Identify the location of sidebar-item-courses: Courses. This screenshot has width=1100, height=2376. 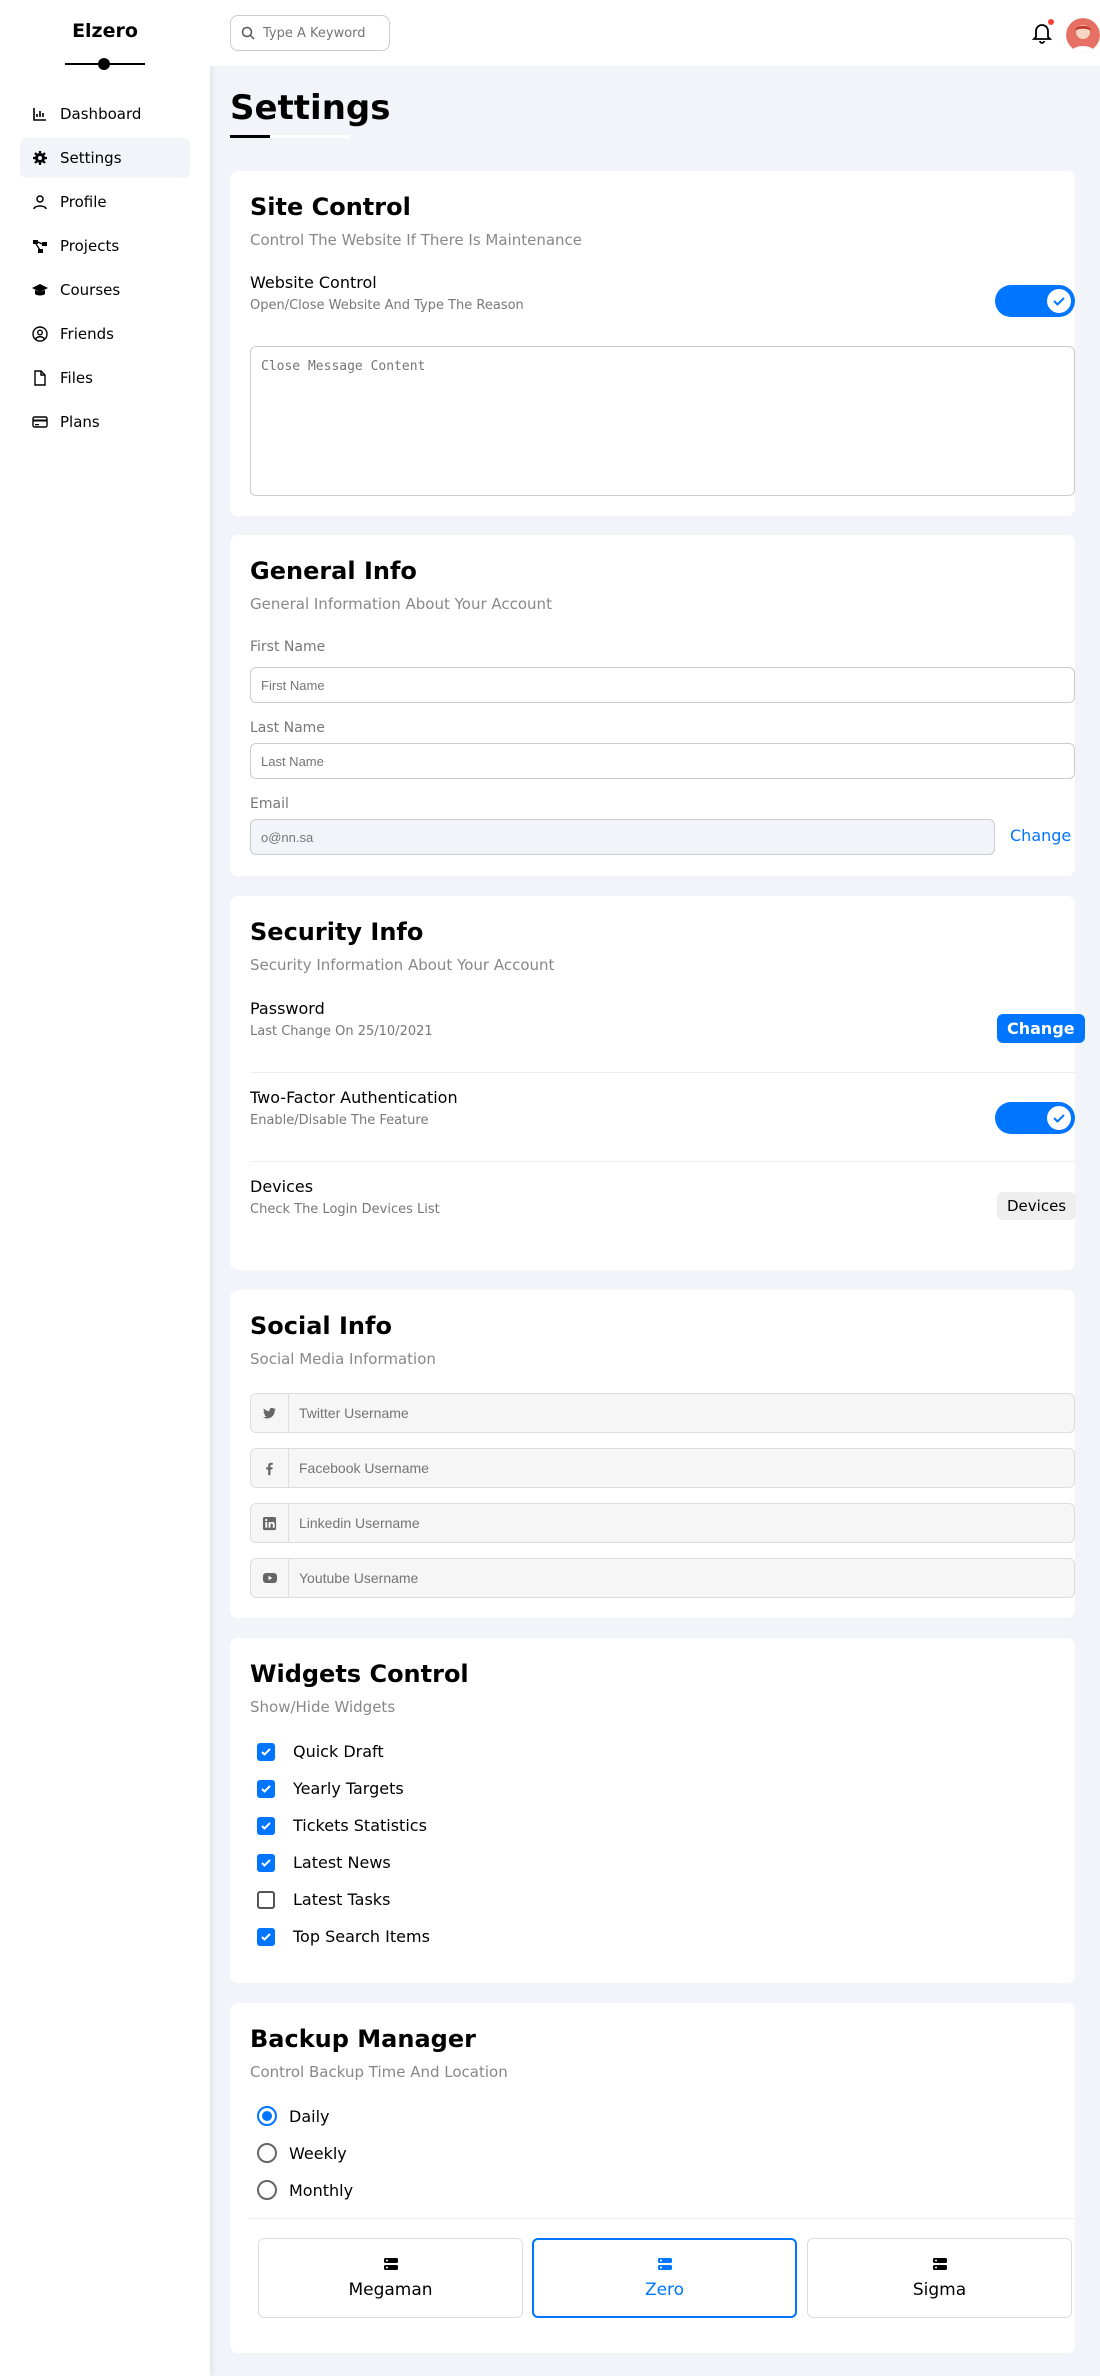
(105, 290).